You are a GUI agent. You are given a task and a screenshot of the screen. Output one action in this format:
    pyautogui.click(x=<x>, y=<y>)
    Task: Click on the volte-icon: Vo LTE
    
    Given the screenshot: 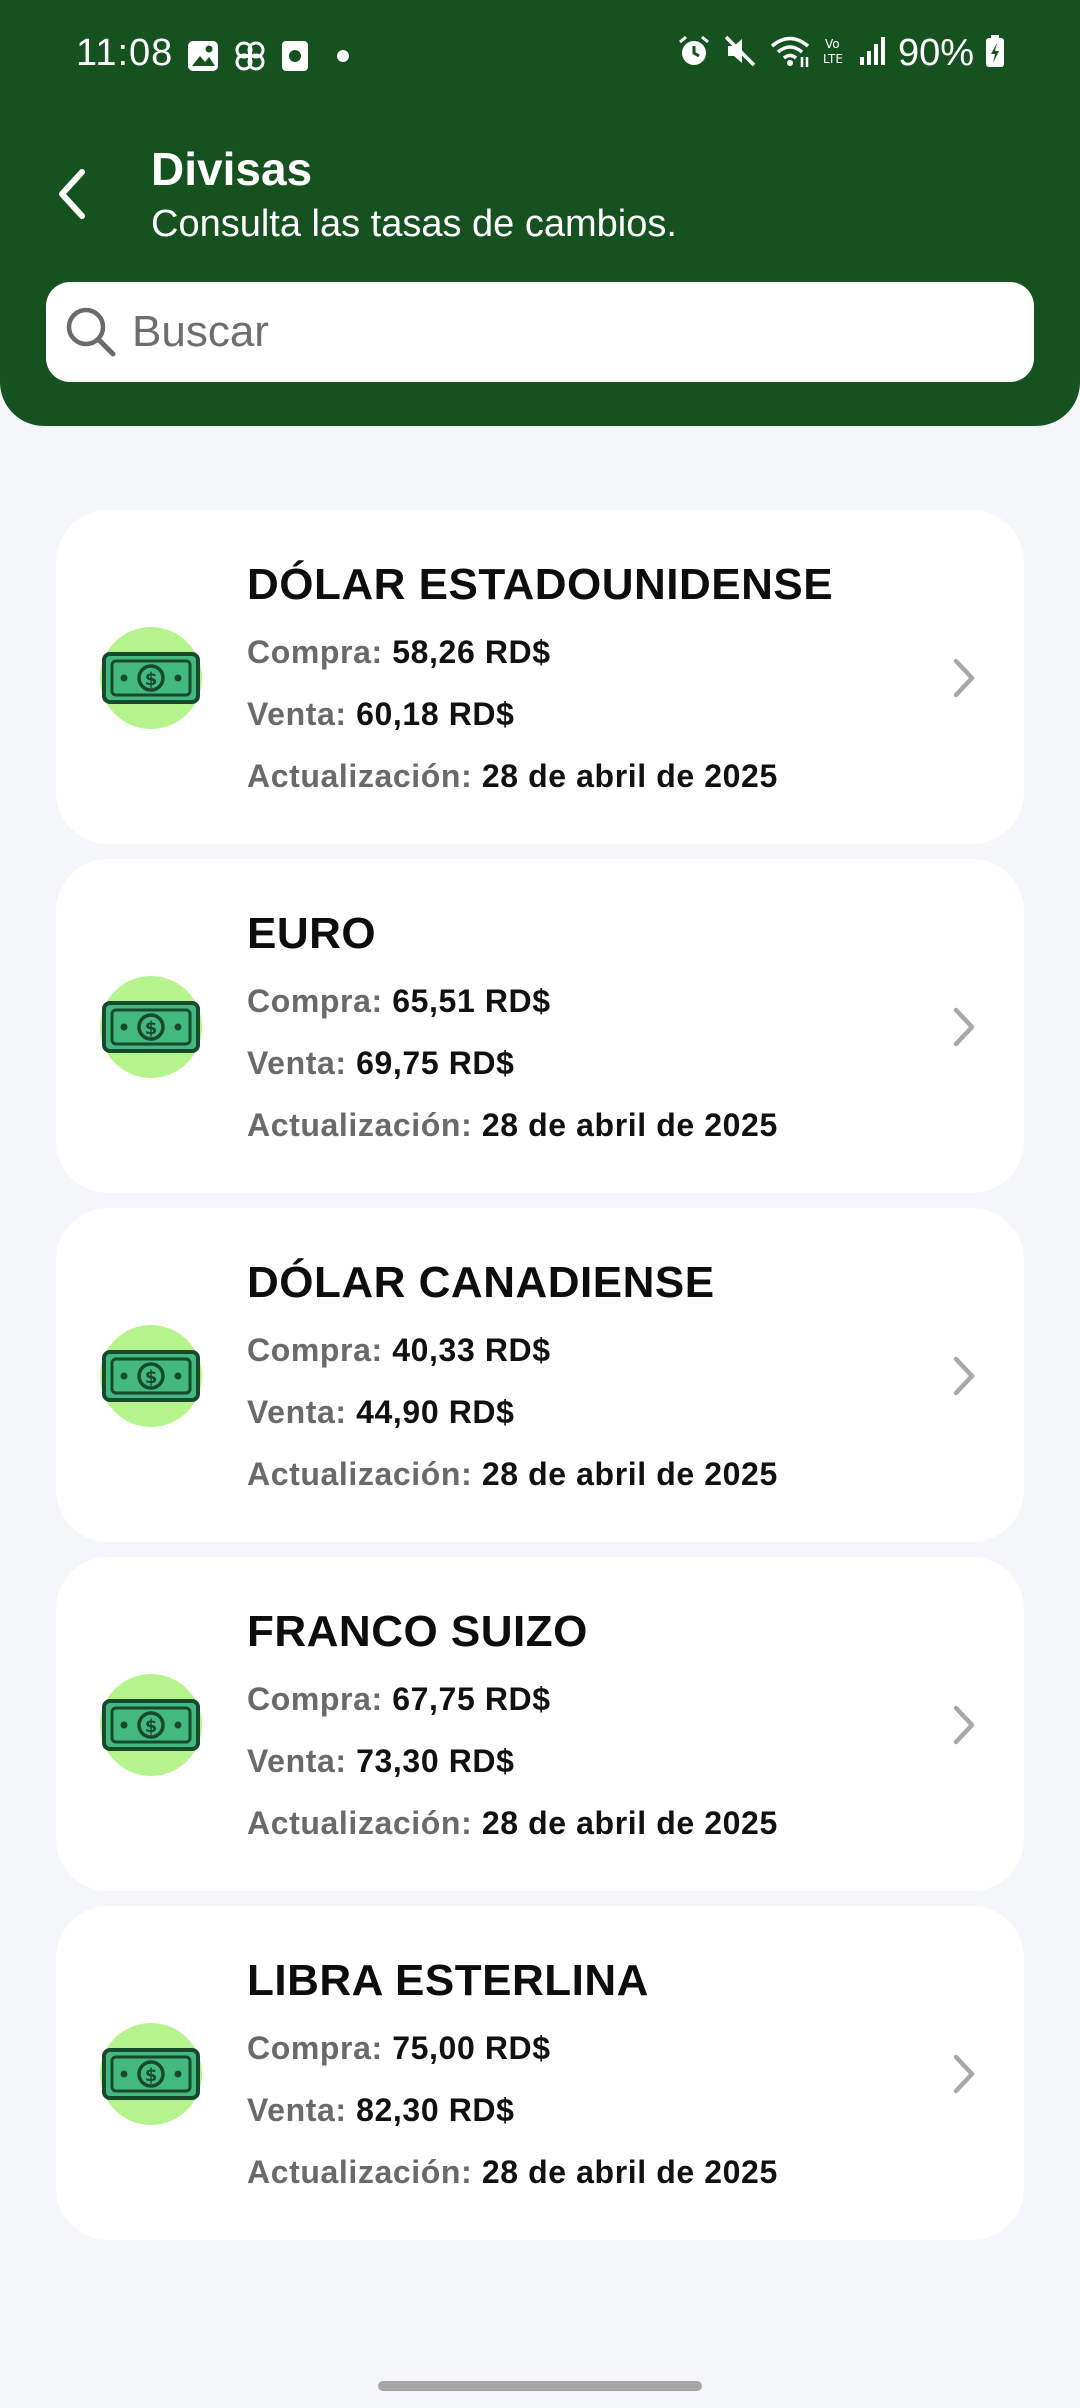 What is the action you would take?
    pyautogui.click(x=835, y=53)
    